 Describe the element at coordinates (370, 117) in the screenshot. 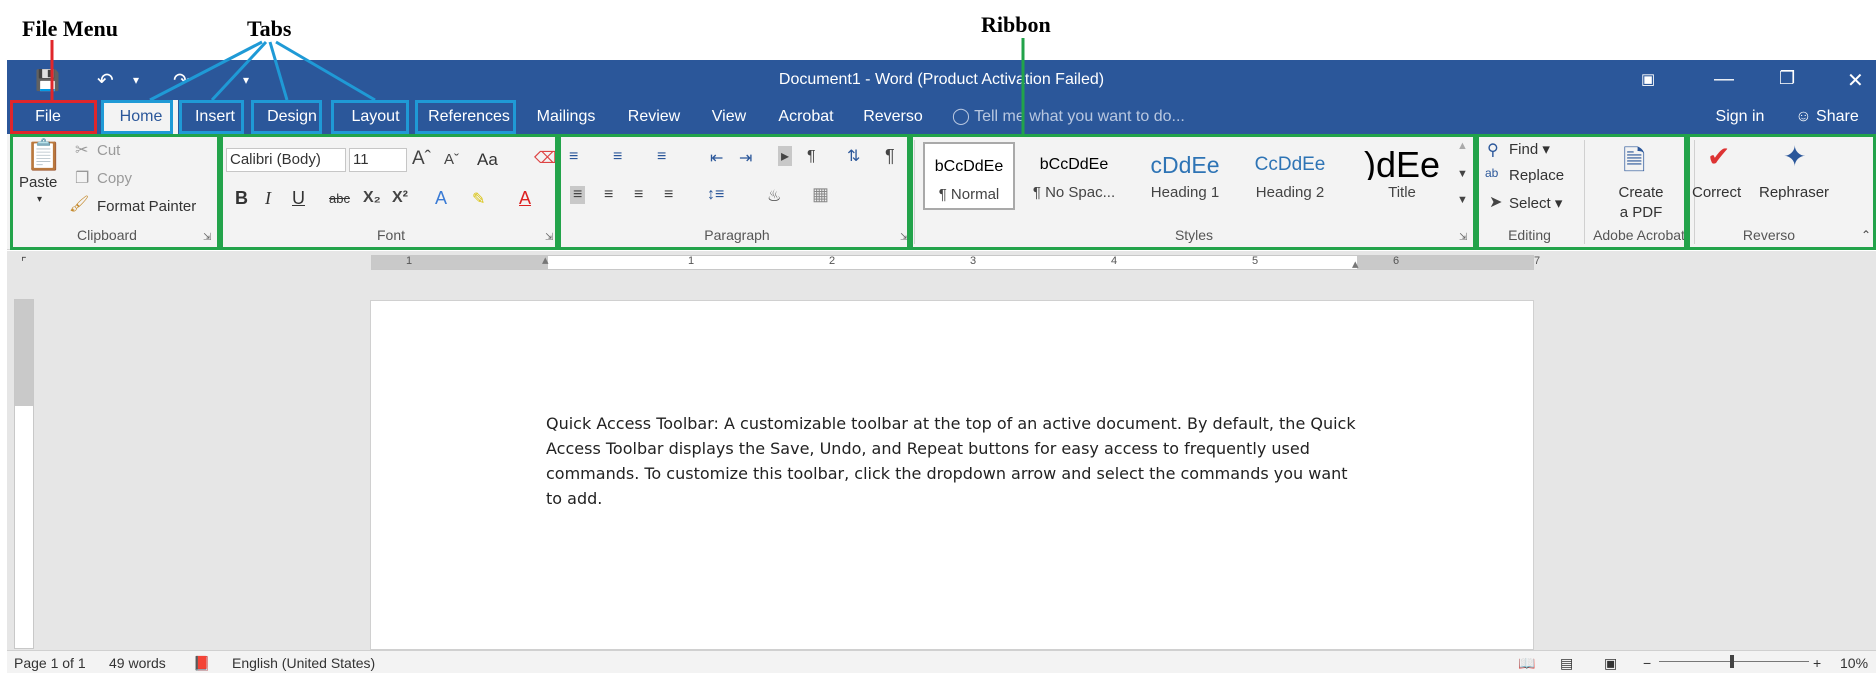

I see `layout-tab-frame` at that location.